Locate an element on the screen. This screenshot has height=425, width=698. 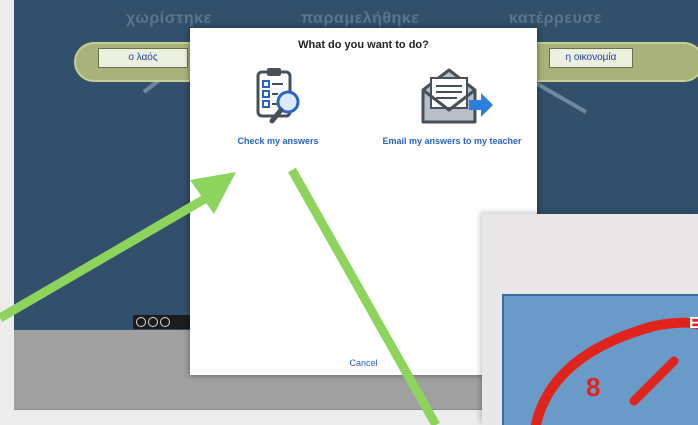
check-answers-option: Check my answers is located at coordinates (278, 106).